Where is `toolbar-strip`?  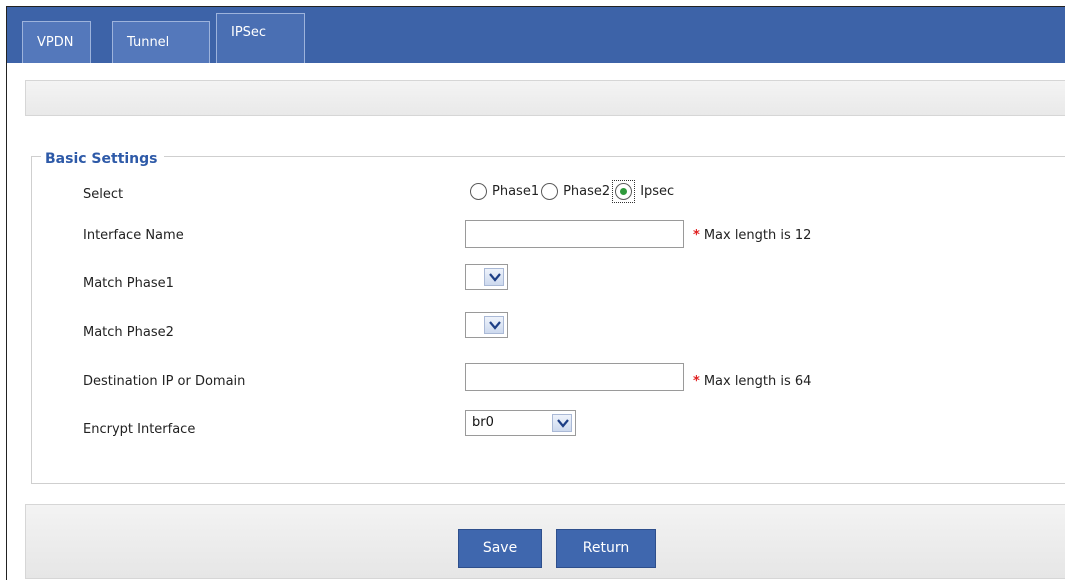
toolbar-strip is located at coordinates (545, 98).